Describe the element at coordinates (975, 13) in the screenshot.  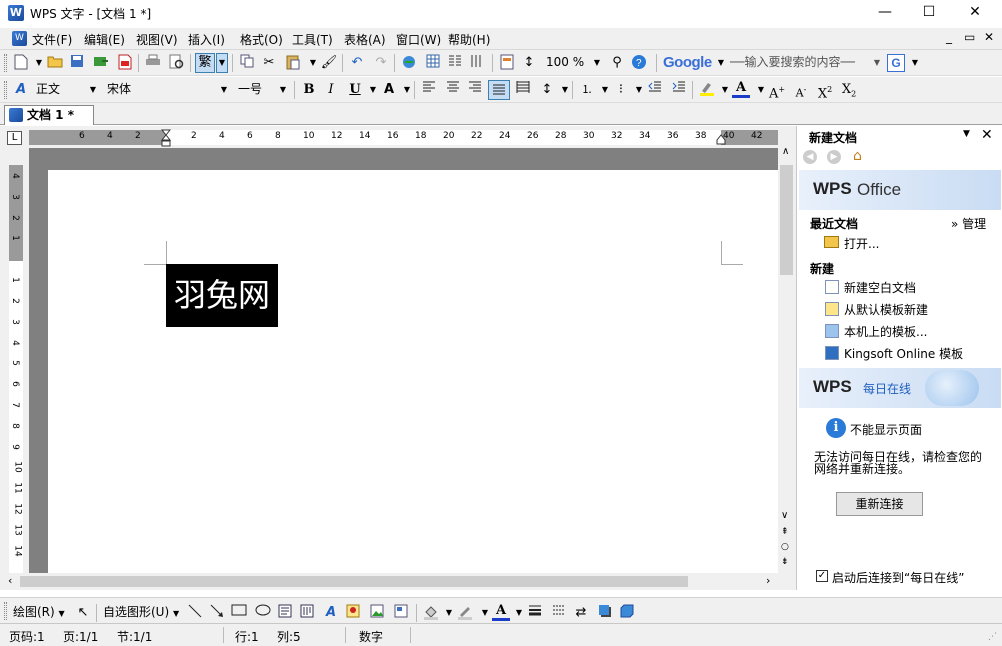
I see `close-button: ✕` at that location.